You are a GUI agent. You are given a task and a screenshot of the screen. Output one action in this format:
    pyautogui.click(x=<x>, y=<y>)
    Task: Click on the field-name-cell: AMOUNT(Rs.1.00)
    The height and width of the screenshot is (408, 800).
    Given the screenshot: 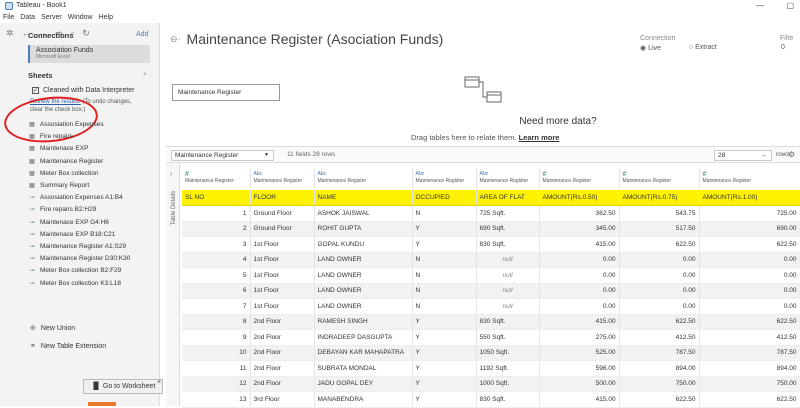 What is the action you would take?
    pyautogui.click(x=749, y=198)
    